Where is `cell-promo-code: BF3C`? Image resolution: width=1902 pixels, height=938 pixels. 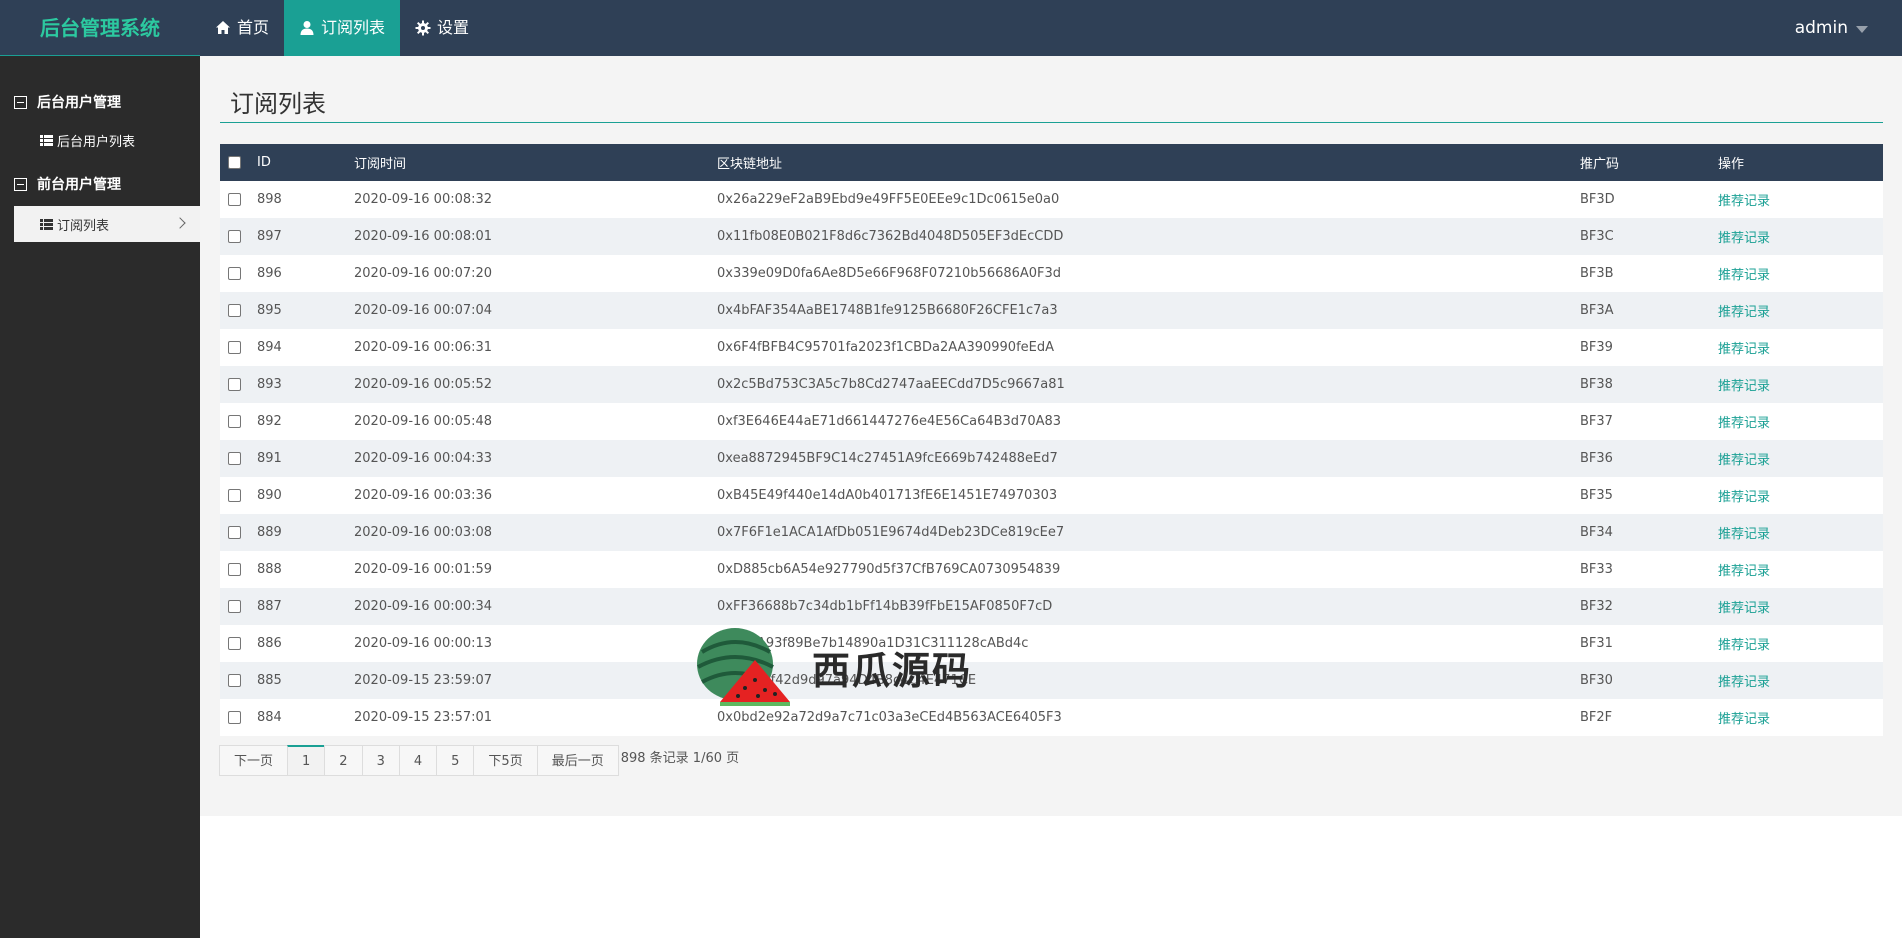
cell-promo-code: BF3C is located at coordinates (1597, 236).